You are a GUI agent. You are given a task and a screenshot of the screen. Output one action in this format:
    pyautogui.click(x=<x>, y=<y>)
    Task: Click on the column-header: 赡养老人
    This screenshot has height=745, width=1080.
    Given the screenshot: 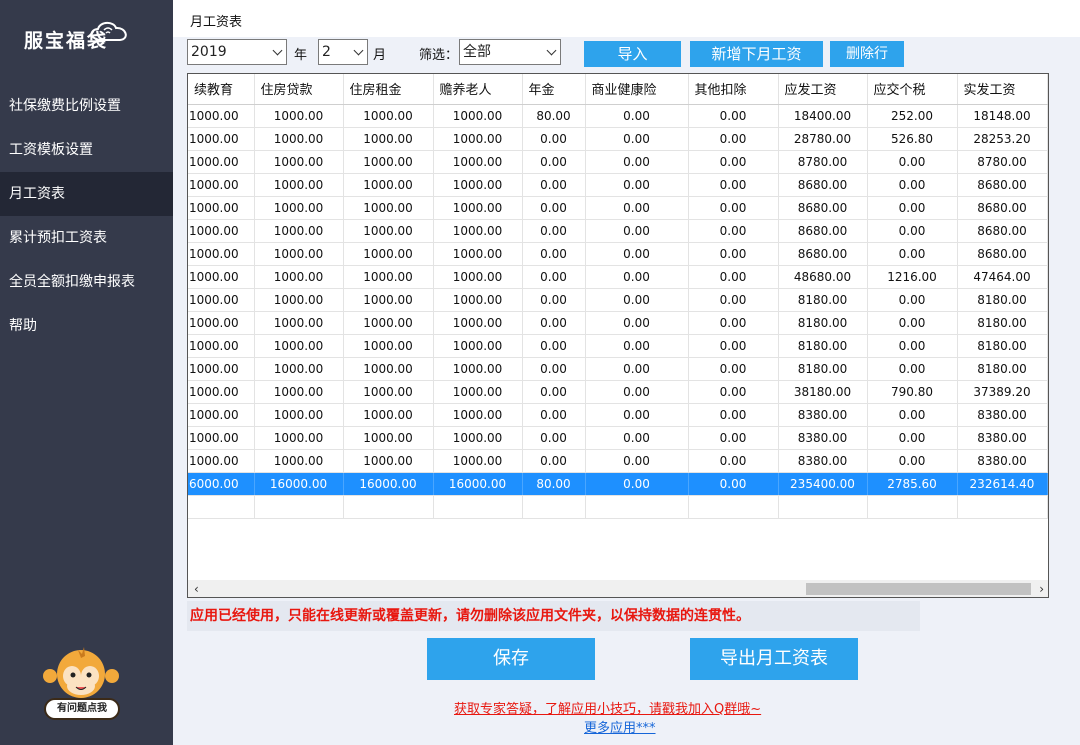 What is the action you would take?
    pyautogui.click(x=478, y=89)
    